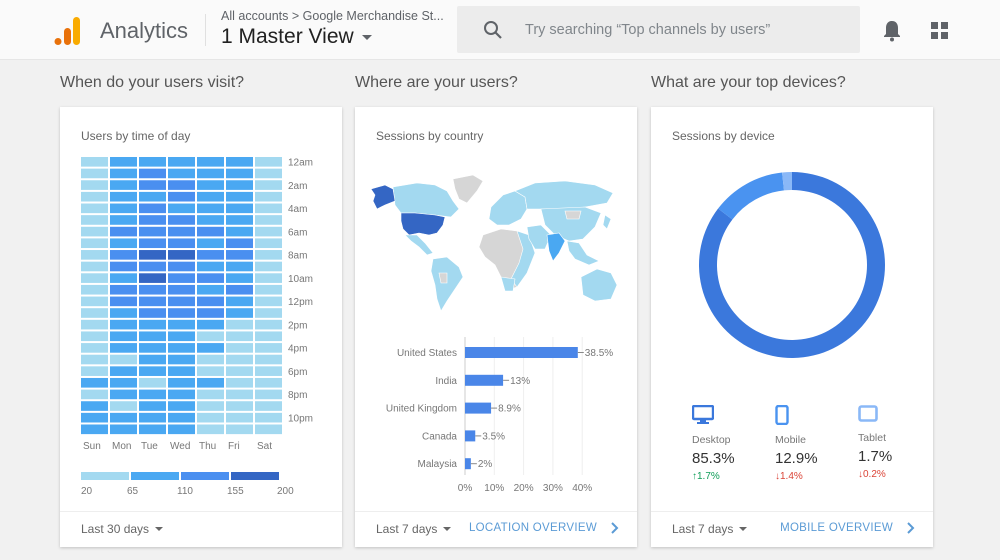  Describe the element at coordinates (122, 529) in the screenshot. I see `date-range-selector: Last 30 days` at that location.